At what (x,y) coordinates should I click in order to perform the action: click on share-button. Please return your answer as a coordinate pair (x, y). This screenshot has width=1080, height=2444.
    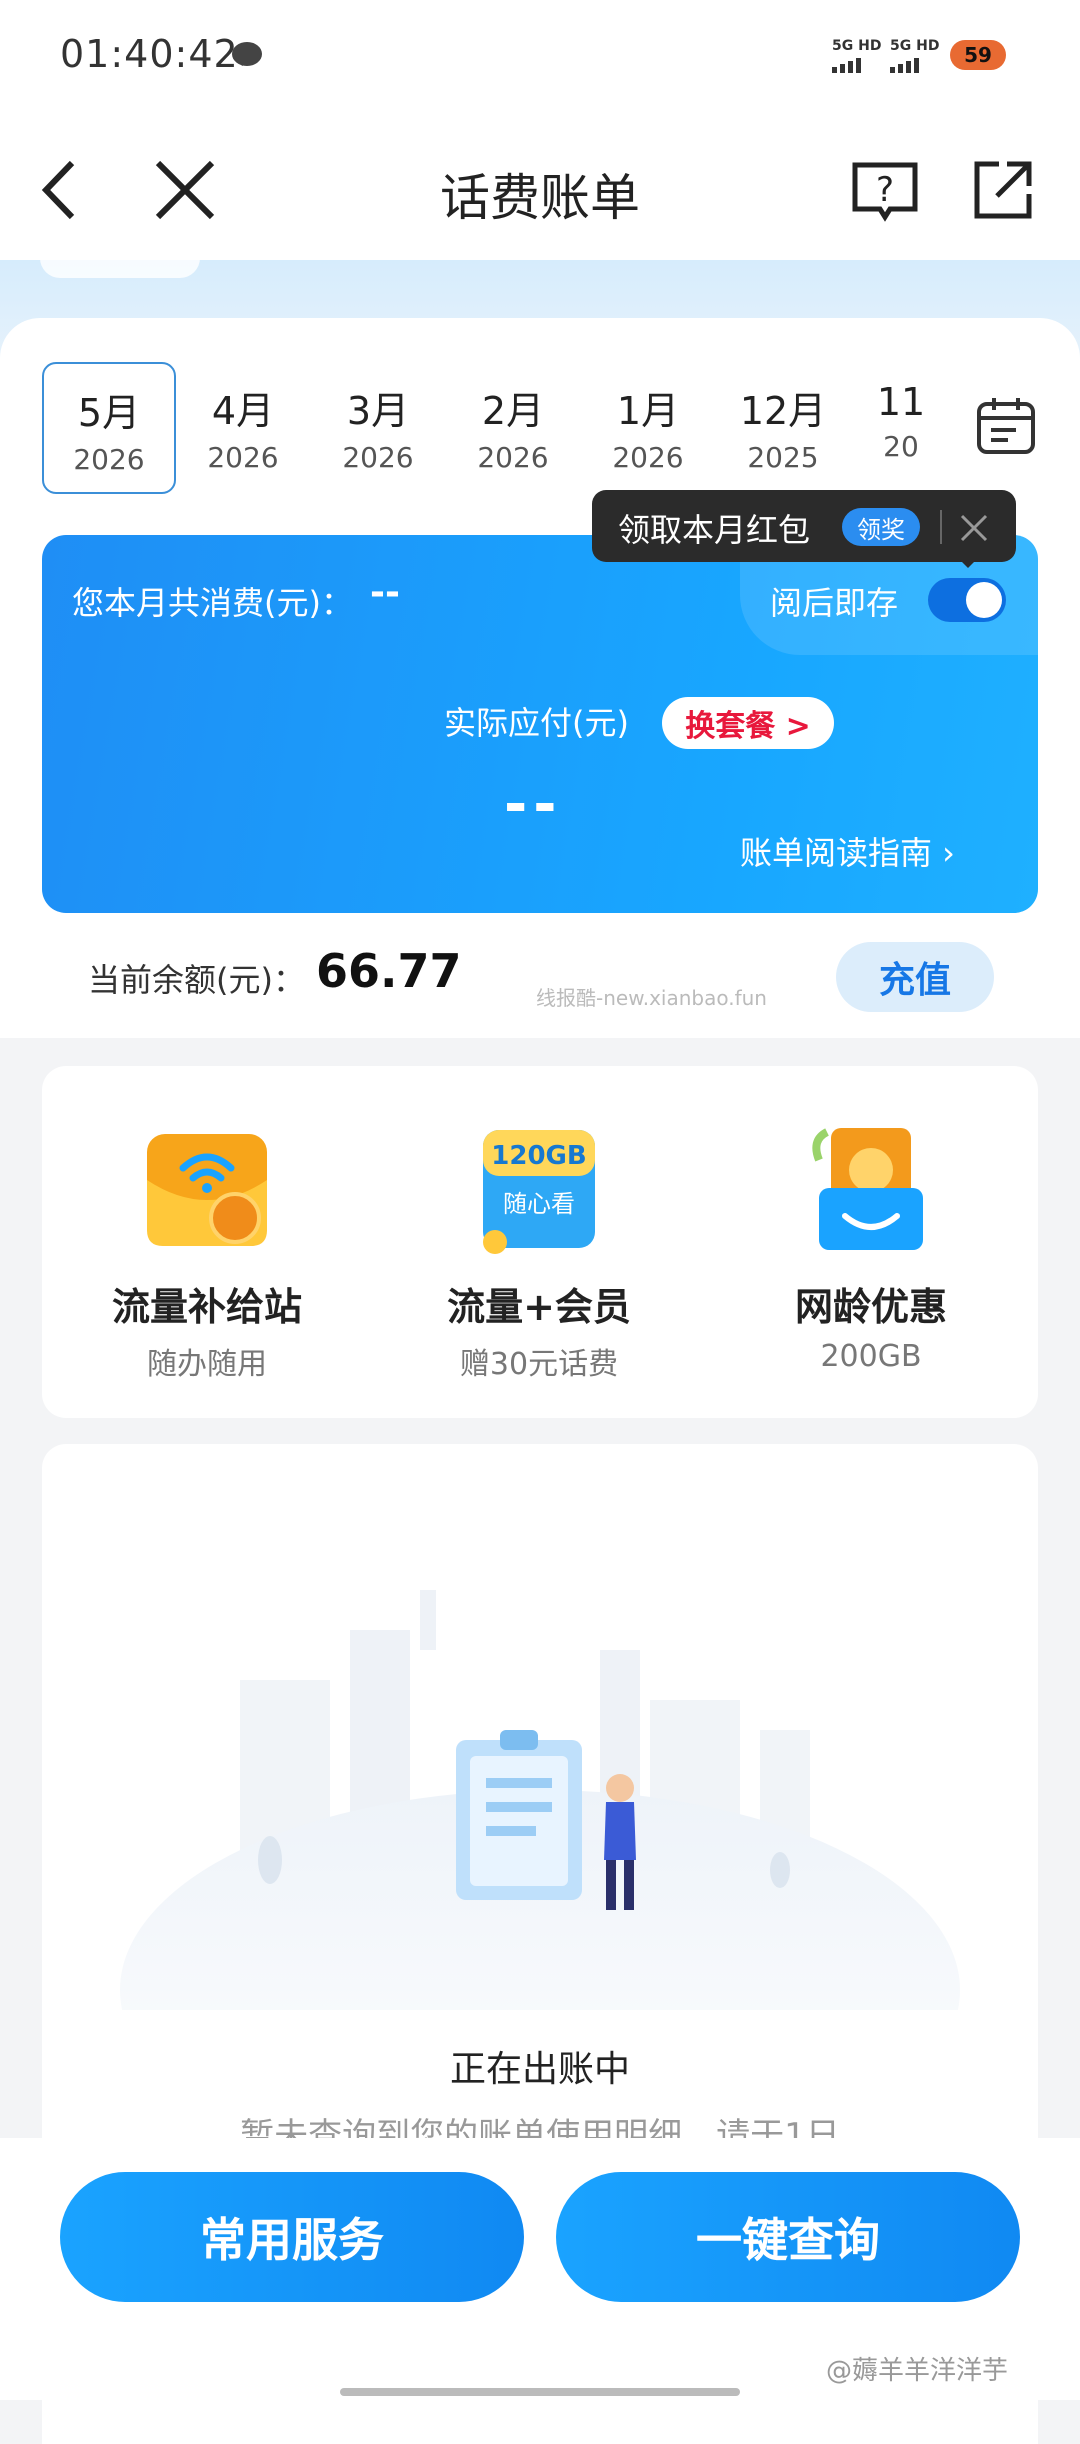
    Looking at the image, I should click on (1003, 190).